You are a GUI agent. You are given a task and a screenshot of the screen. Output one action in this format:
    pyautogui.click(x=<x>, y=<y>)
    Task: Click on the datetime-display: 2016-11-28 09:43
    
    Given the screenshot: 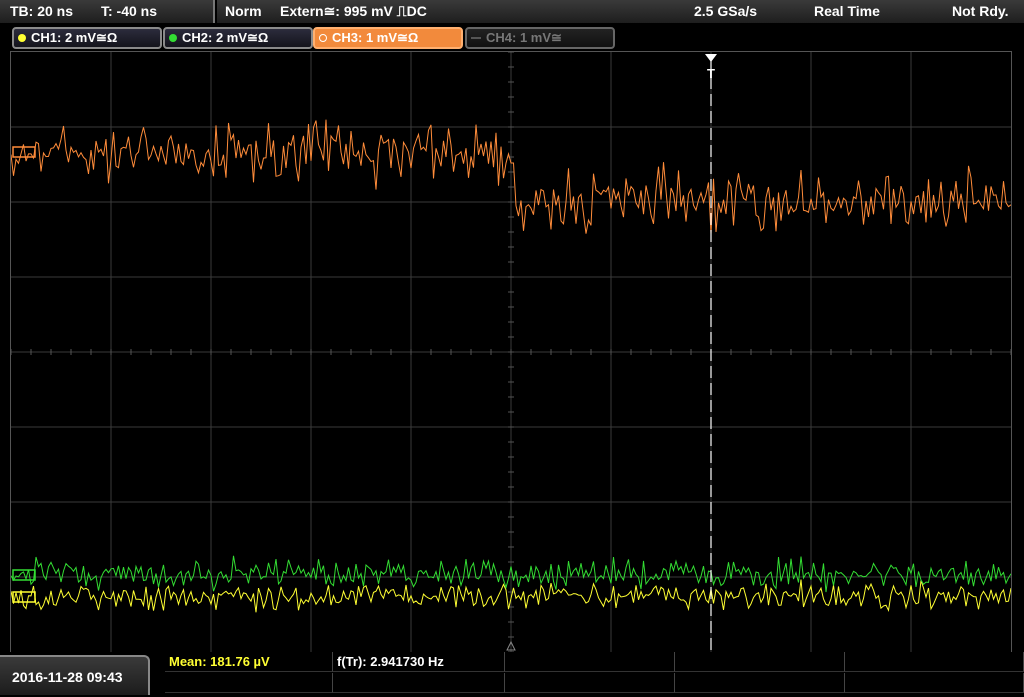 What is the action you would take?
    pyautogui.click(x=75, y=675)
    